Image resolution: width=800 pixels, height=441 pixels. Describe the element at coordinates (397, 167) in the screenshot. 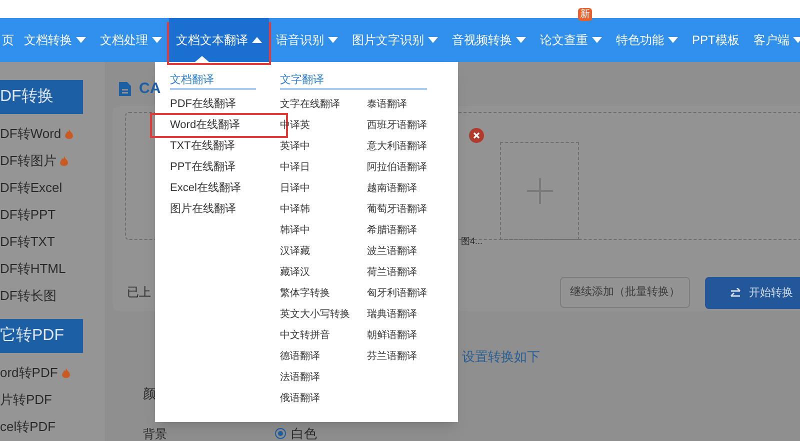

I see `menu-item: 阿拉伯语翻译` at that location.